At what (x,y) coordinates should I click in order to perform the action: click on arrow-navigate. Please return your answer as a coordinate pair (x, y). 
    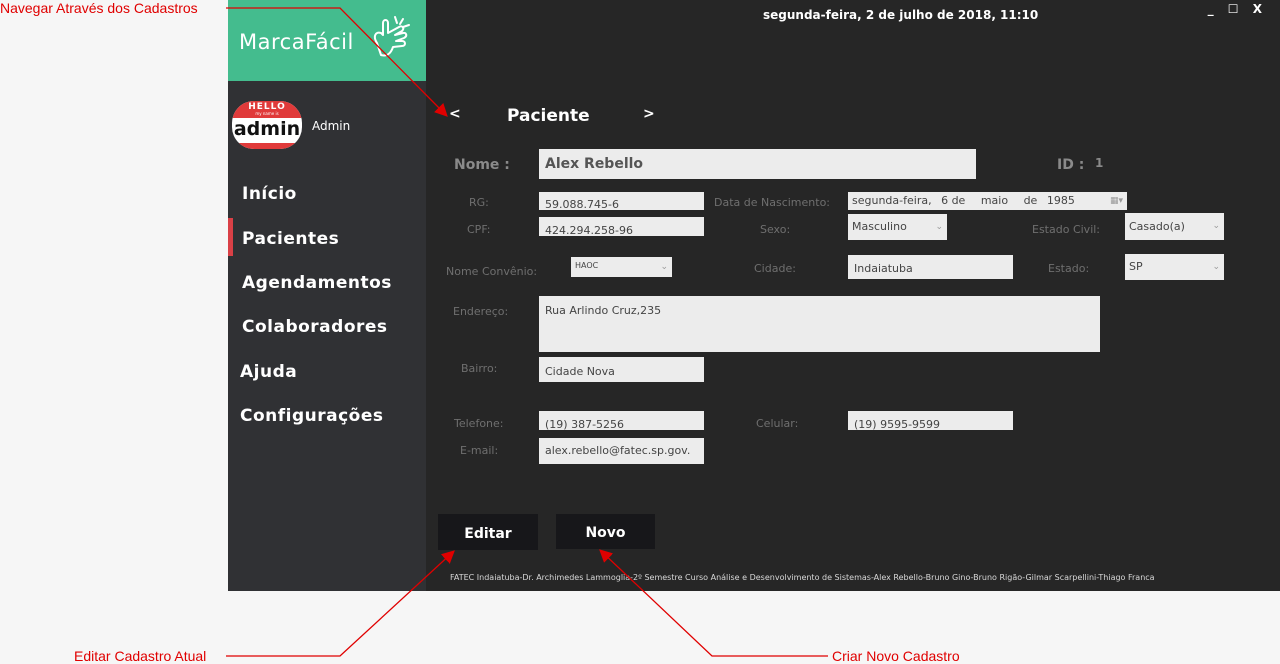
    Looking at the image, I should click on (337, 62).